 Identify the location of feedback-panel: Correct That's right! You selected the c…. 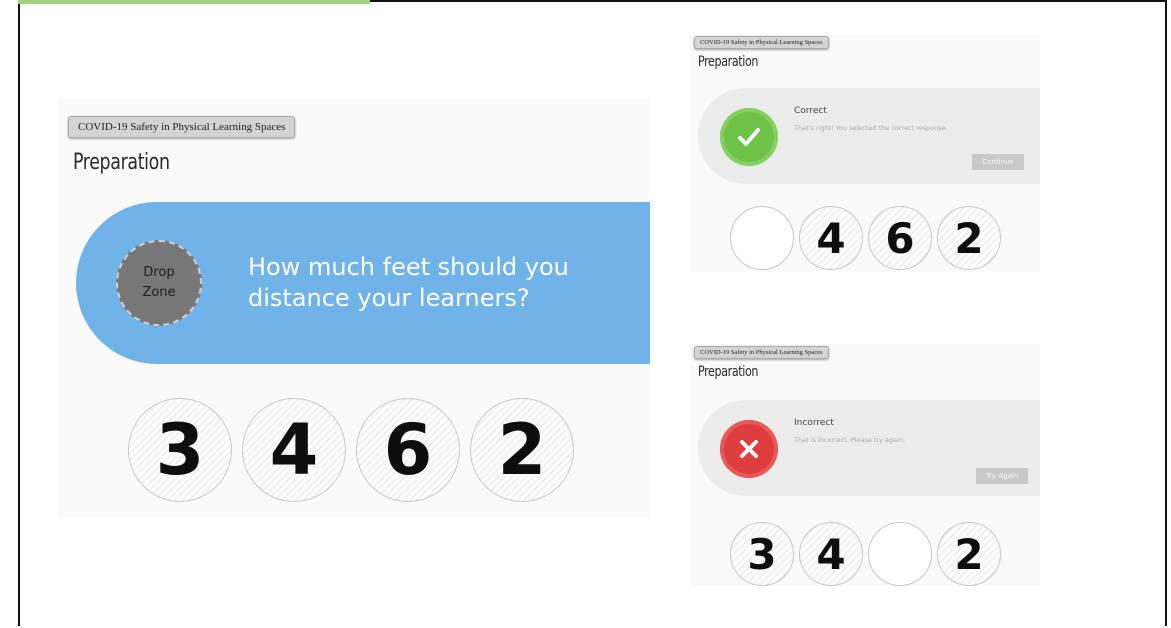
(869, 136).